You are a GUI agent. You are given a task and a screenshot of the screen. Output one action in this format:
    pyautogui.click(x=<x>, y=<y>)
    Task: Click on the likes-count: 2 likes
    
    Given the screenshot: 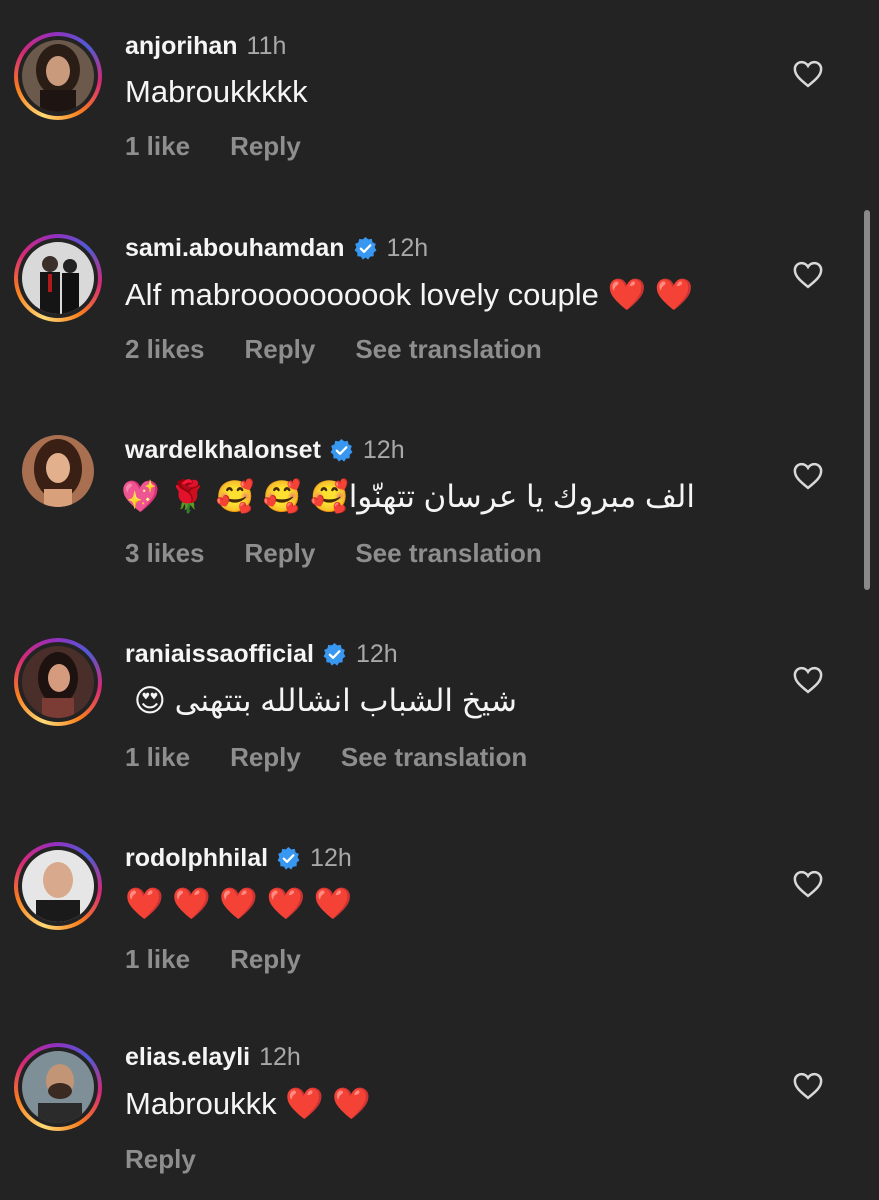 What is the action you would take?
    pyautogui.click(x=165, y=349)
    